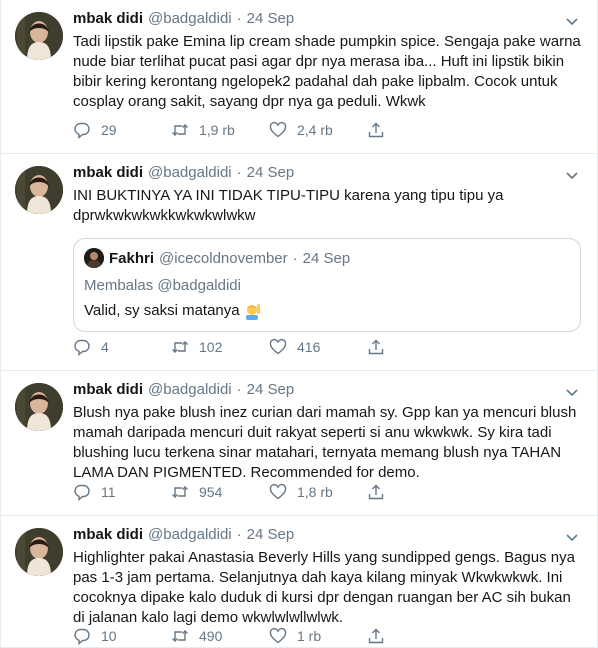 The height and width of the screenshot is (648, 598). I want to click on retweet-count: 1,9 rb, so click(217, 130).